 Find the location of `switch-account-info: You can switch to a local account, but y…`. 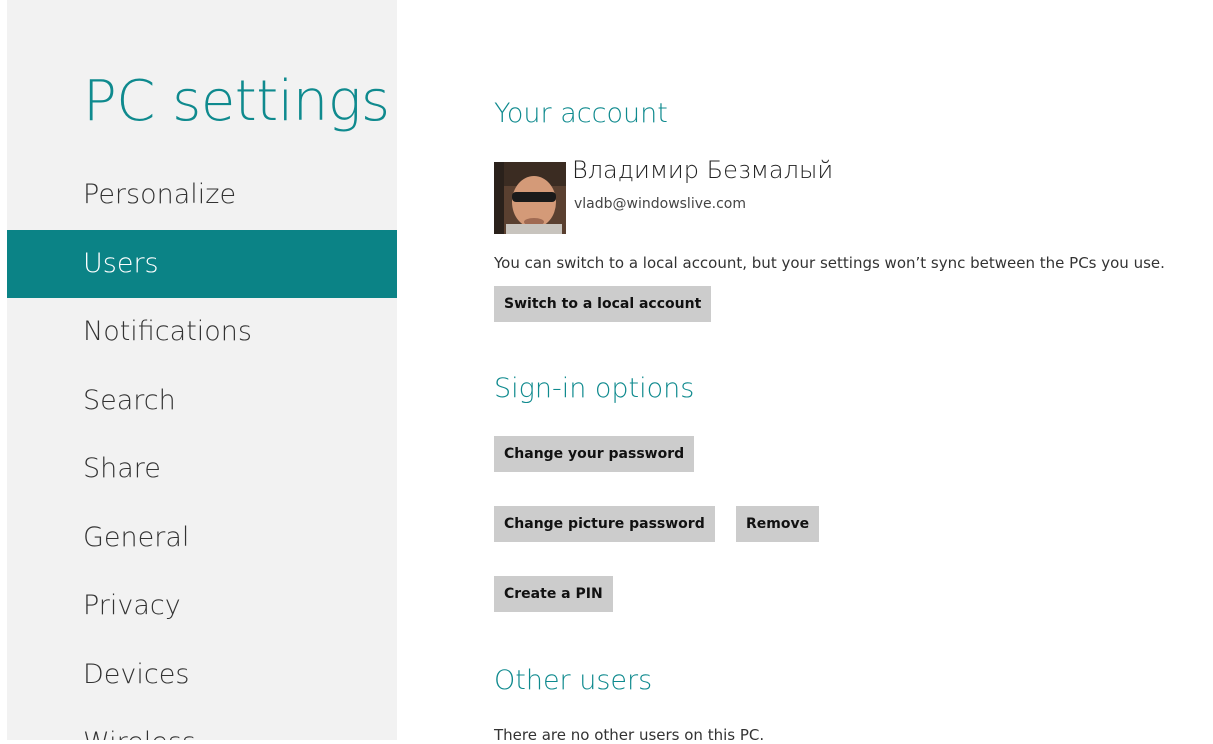

switch-account-info: You can switch to a local account, but y… is located at coordinates (829, 263).